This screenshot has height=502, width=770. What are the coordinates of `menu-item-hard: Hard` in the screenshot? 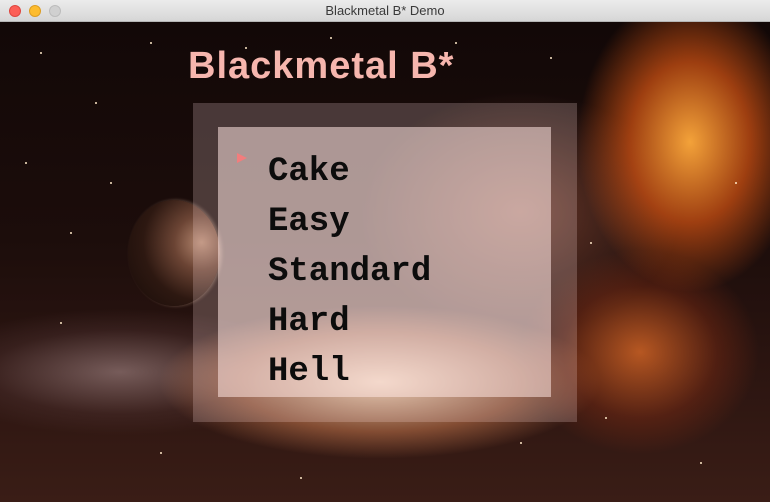 It's located at (349, 322).